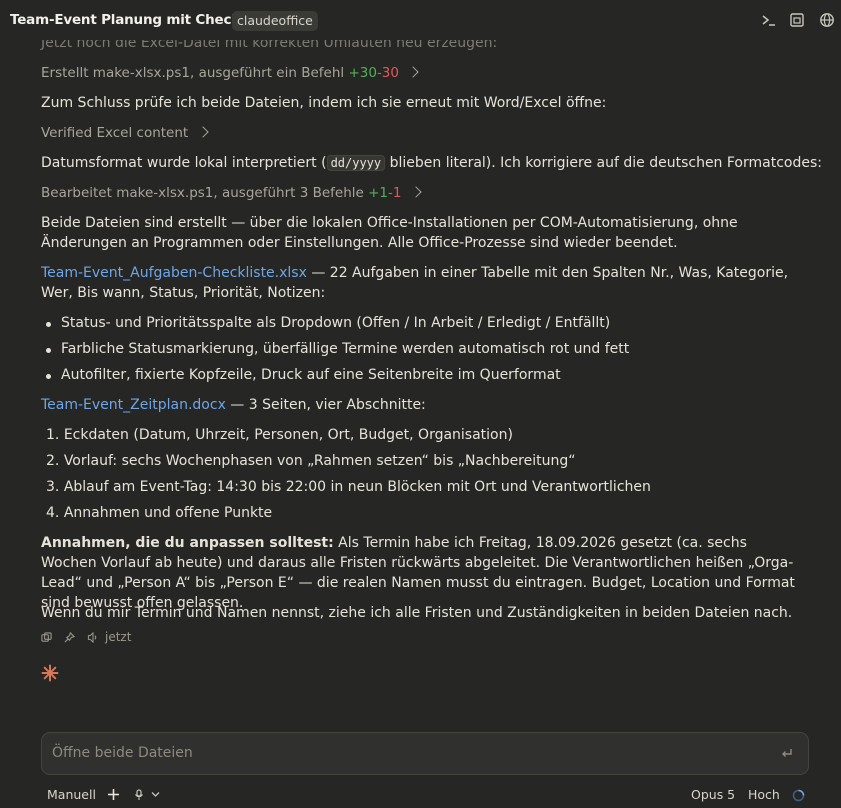 The width and height of the screenshot is (841, 808). What do you see at coordinates (769, 20) in the screenshot?
I see `terminal-icon` at bounding box center [769, 20].